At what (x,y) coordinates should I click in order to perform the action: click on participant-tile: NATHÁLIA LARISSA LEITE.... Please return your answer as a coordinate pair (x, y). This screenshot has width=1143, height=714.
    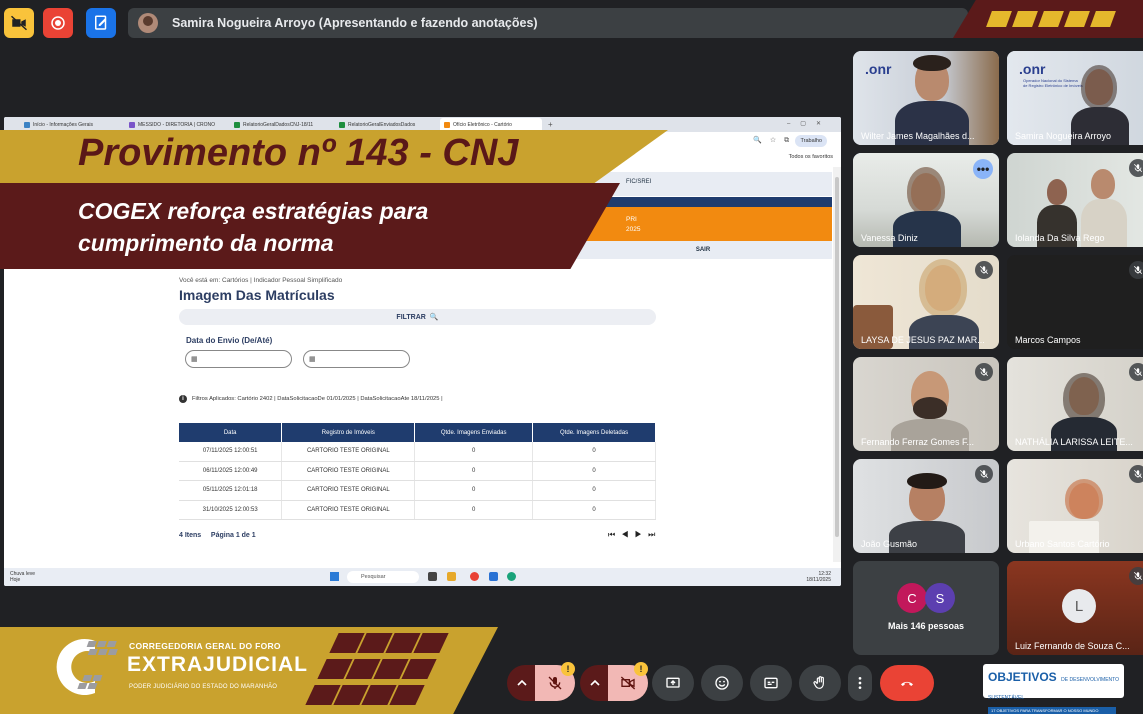
    Looking at the image, I should click on (1075, 404).